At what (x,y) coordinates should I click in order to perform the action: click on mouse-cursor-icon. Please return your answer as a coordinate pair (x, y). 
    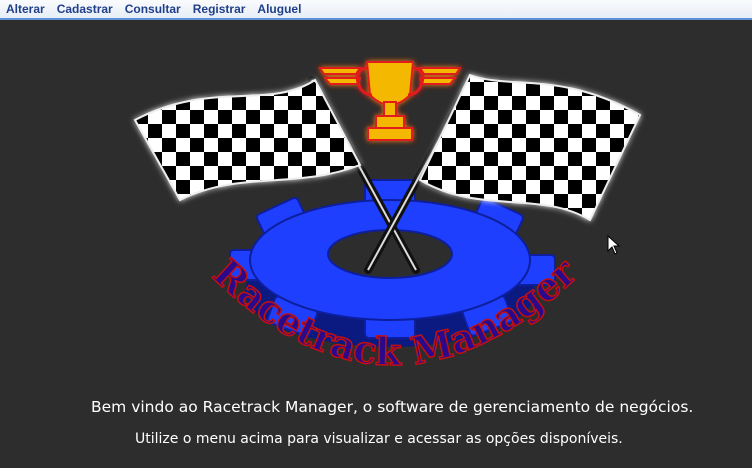
    Looking at the image, I should click on (614, 245).